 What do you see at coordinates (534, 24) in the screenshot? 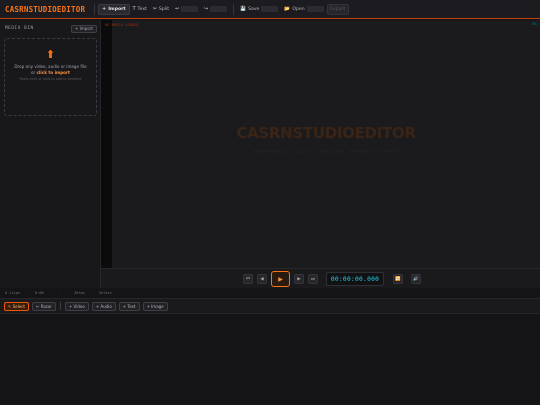
I see `preview-zoom-readout: 0%` at bounding box center [534, 24].